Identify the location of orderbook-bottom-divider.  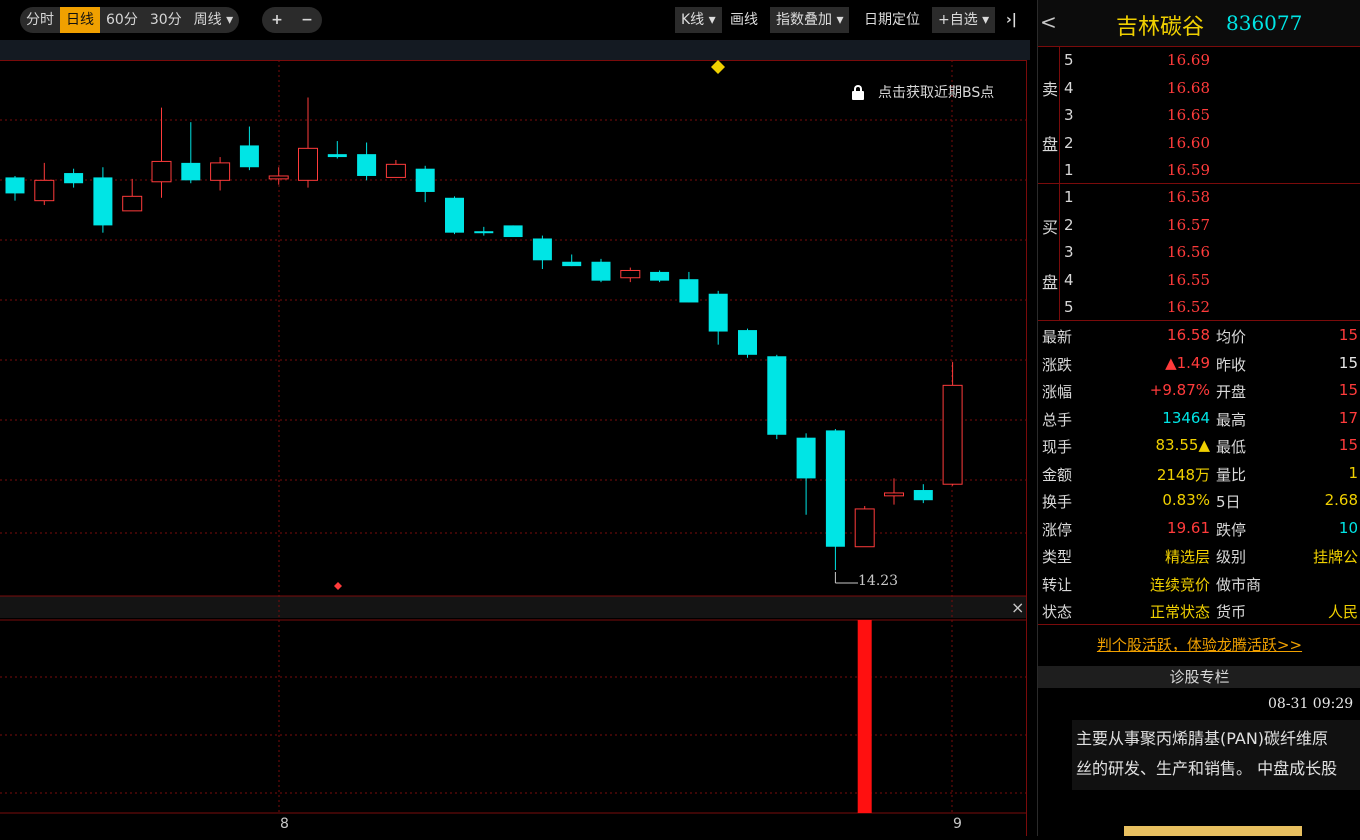
(1199, 320).